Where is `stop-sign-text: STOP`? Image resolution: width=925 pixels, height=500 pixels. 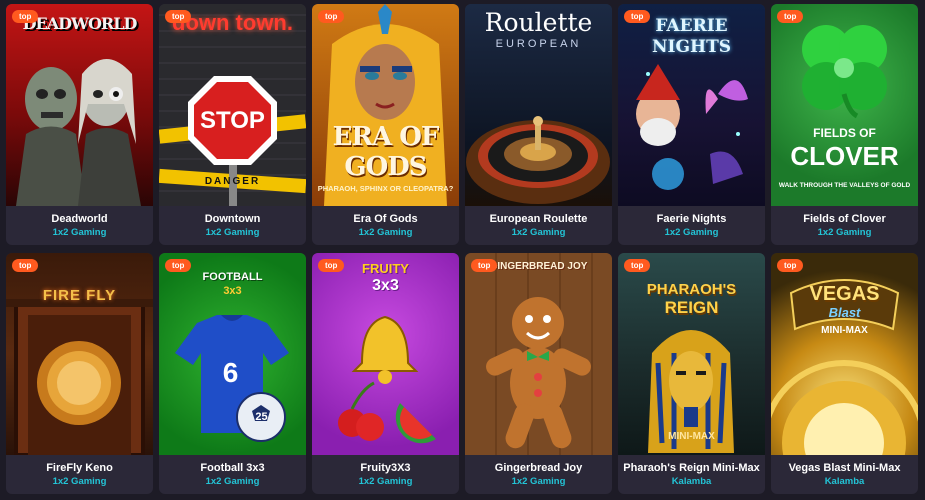 stop-sign-text: STOP is located at coordinates (232, 120).